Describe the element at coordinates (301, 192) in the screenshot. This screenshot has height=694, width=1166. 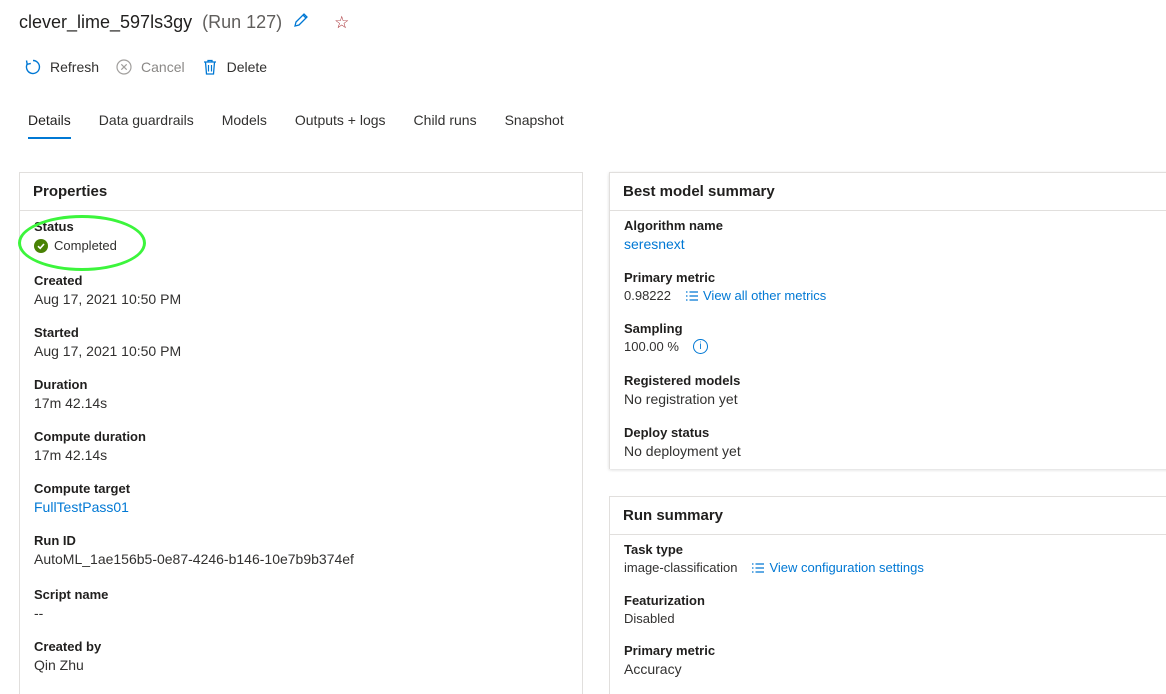
I see `properties-title: Properties` at that location.